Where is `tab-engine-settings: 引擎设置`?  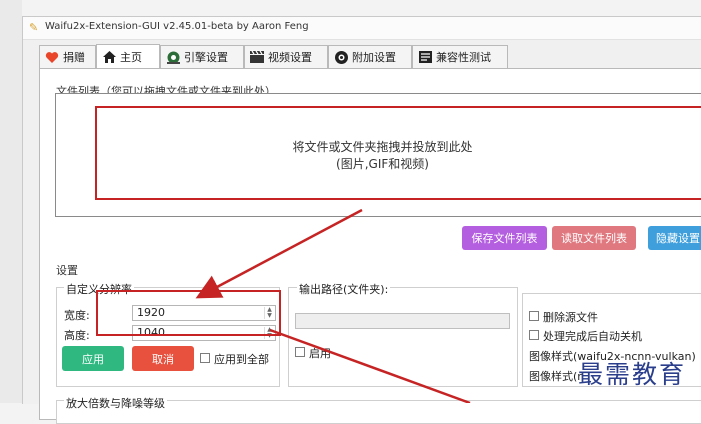
tab-engine-settings: 引擎设置 is located at coordinates (202, 56).